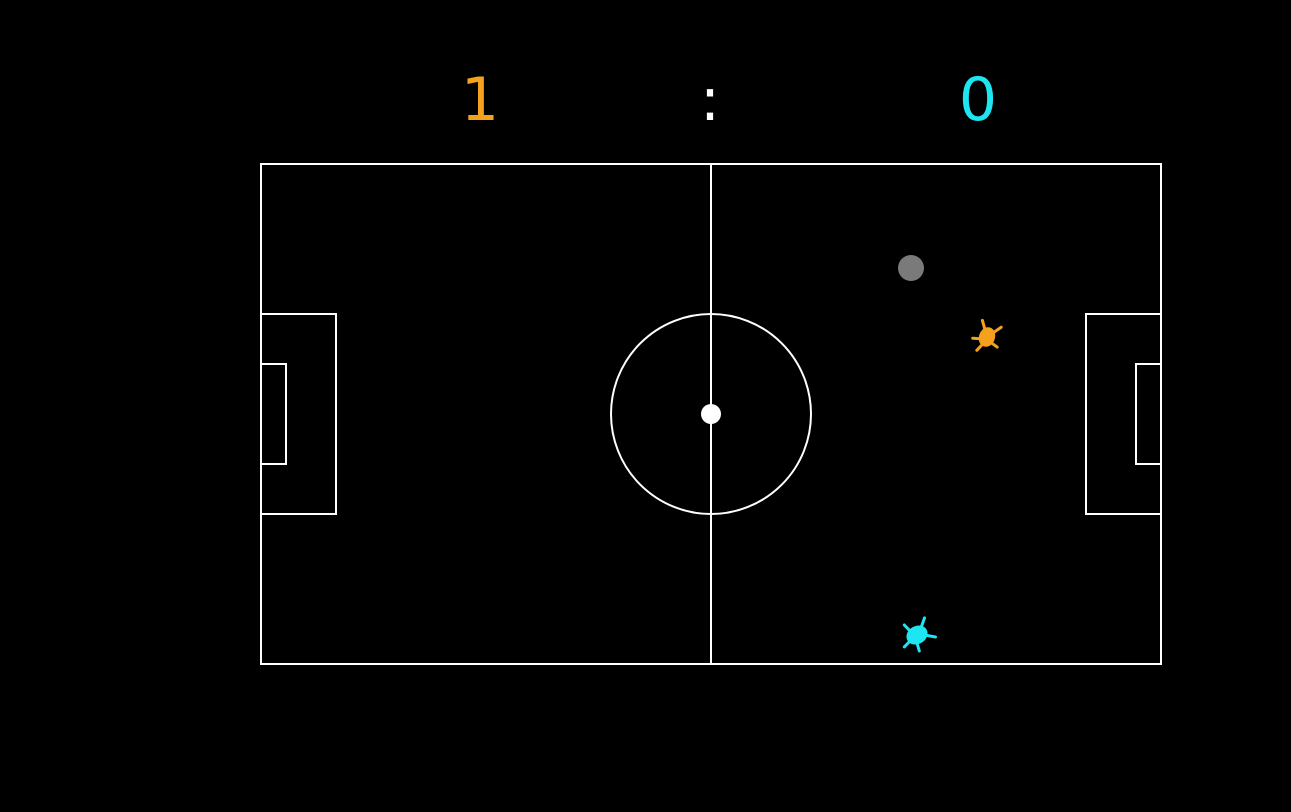 The height and width of the screenshot is (812, 1291). I want to click on left-goal-box, so click(273, 414).